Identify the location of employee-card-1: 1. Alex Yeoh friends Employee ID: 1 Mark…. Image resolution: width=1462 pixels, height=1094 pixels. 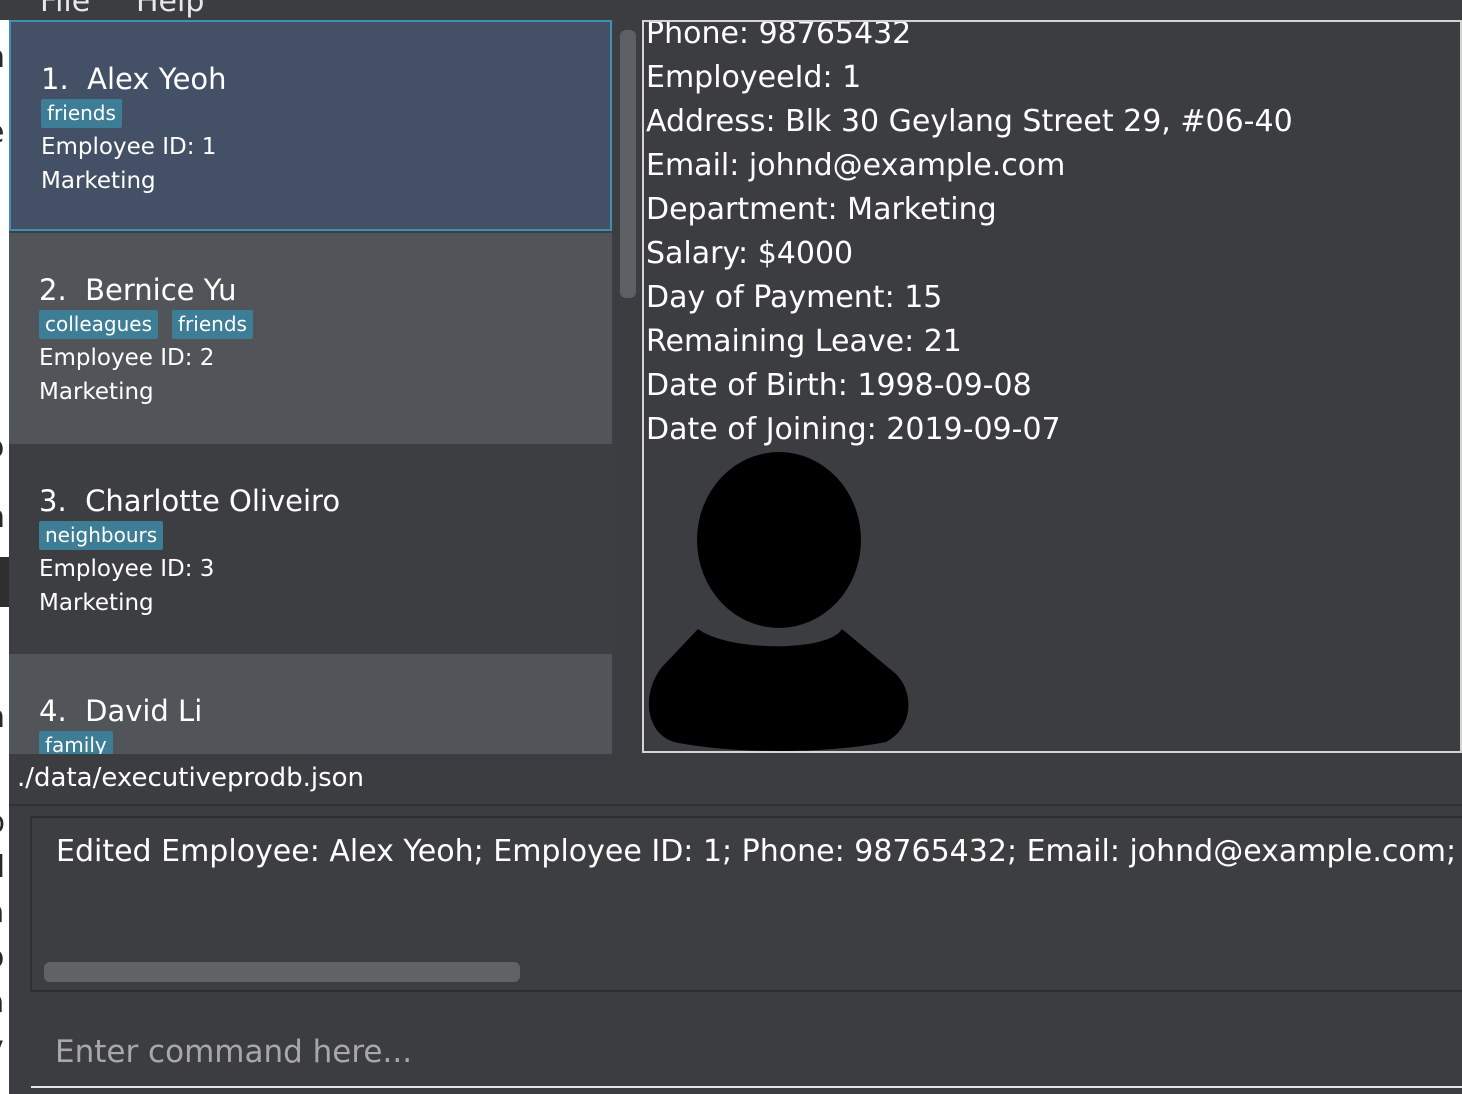
(310, 125).